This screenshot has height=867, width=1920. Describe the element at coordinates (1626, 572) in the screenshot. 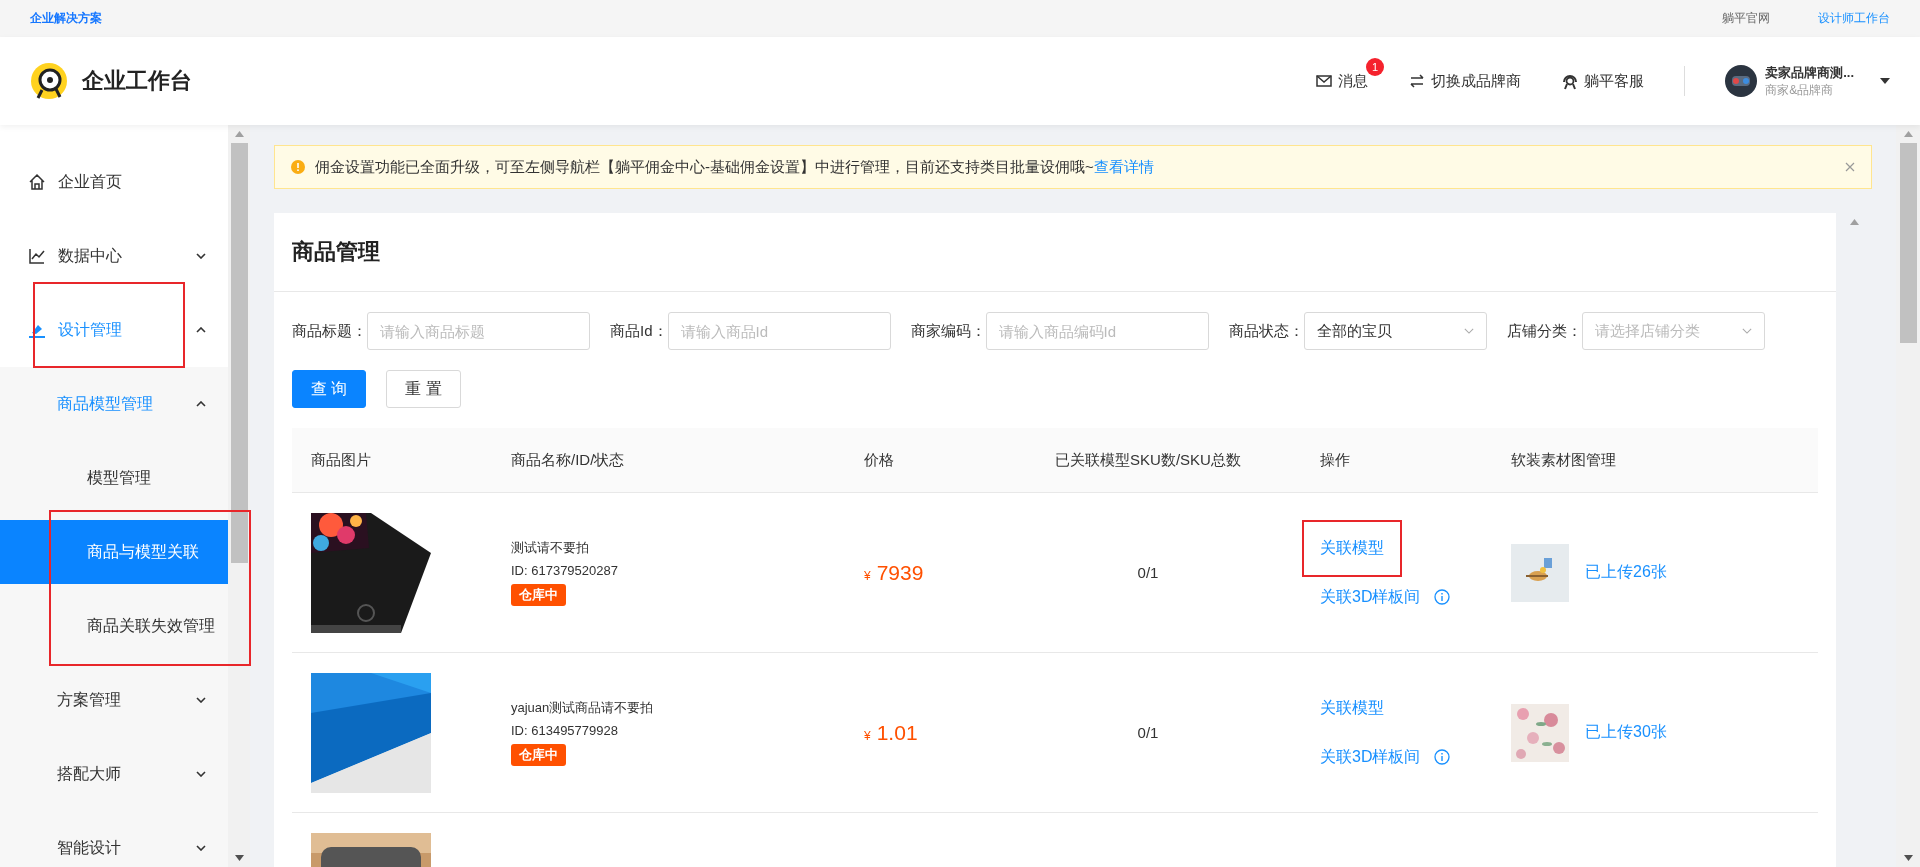

I see `upload-count-link: 已上传26张` at that location.